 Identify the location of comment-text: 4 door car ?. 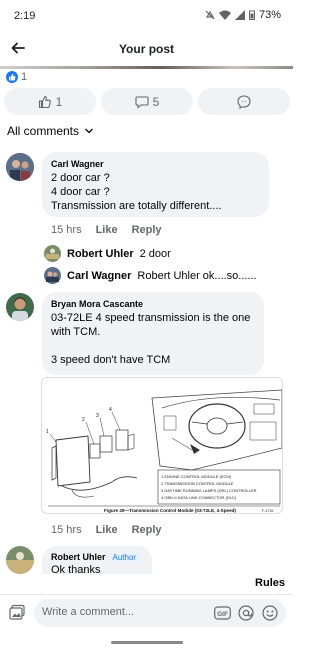
(80, 192).